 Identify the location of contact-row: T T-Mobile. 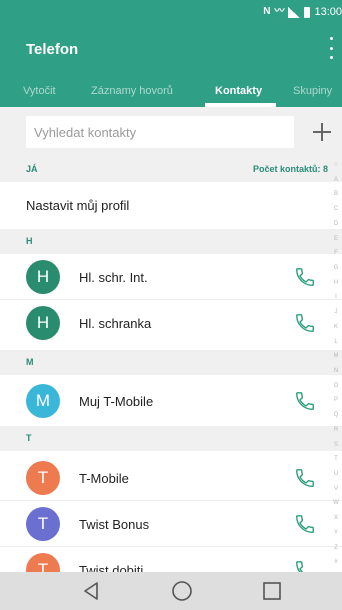
(171, 478).